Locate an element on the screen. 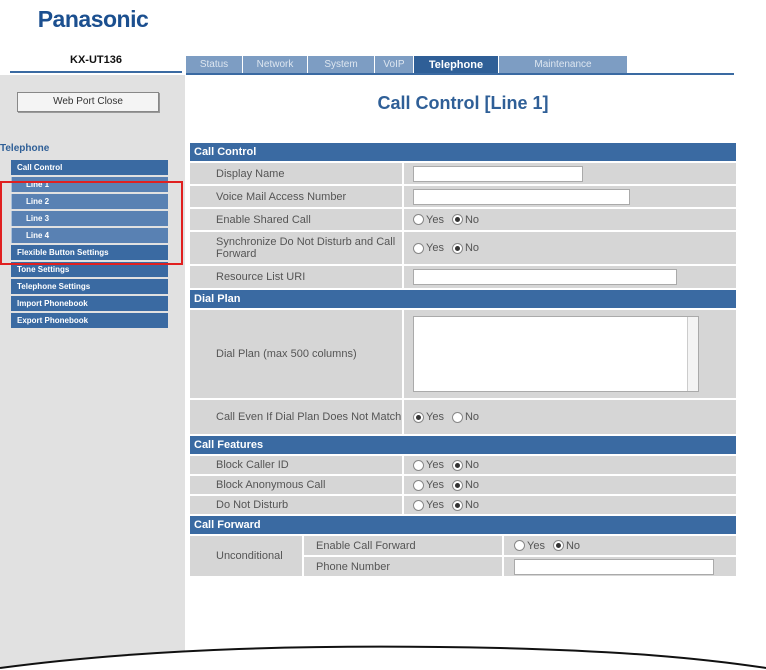 This screenshot has height=670, width=766. tab-network: Network is located at coordinates (275, 65).